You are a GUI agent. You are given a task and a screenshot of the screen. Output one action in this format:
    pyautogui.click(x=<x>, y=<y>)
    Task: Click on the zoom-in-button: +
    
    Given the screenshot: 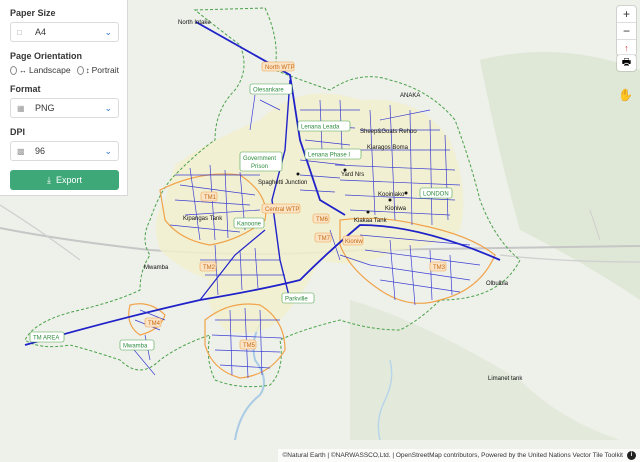 What is the action you would take?
    pyautogui.click(x=626, y=14)
    